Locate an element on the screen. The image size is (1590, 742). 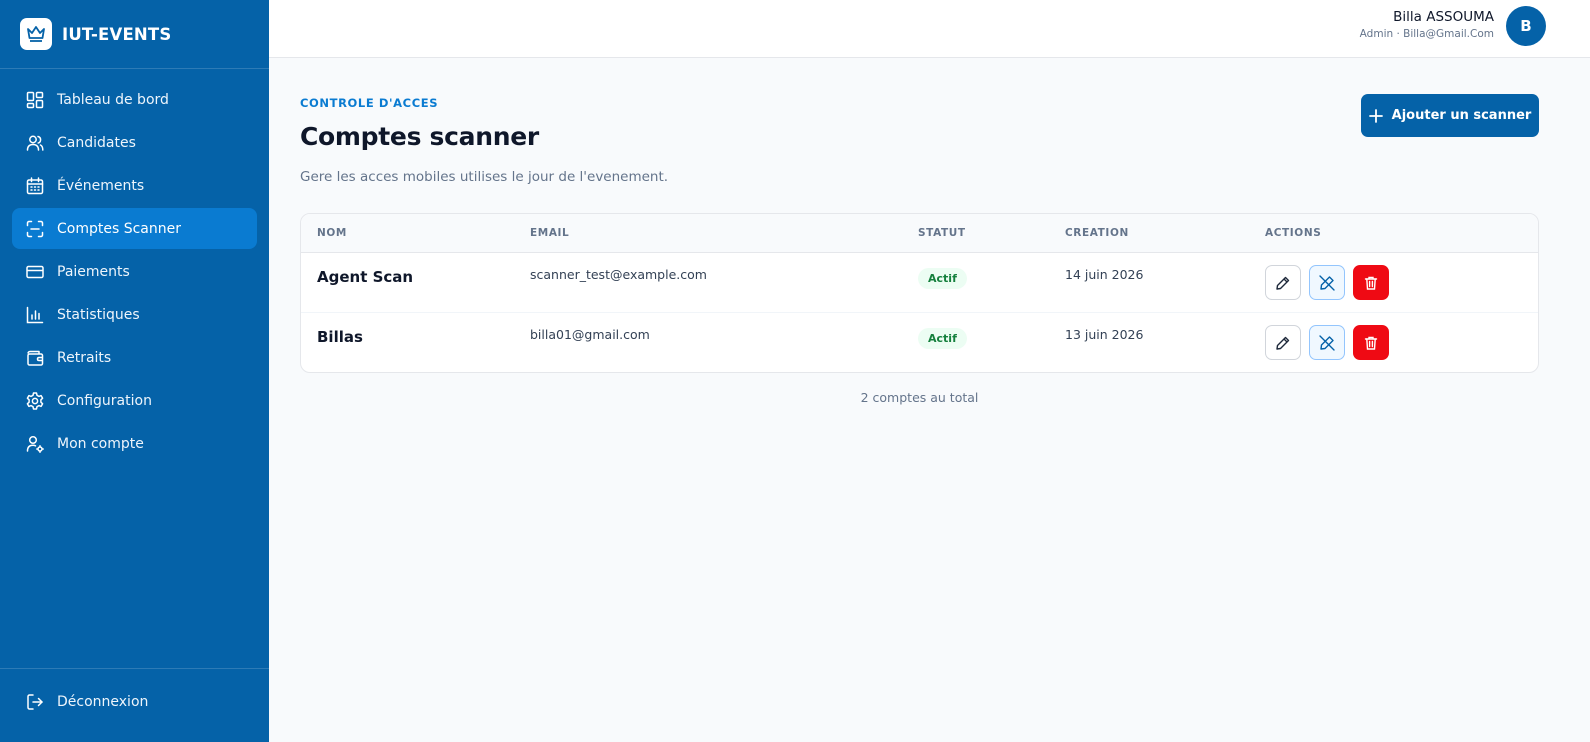
sidebar-item-configuration: Configuration is located at coordinates (134, 400).